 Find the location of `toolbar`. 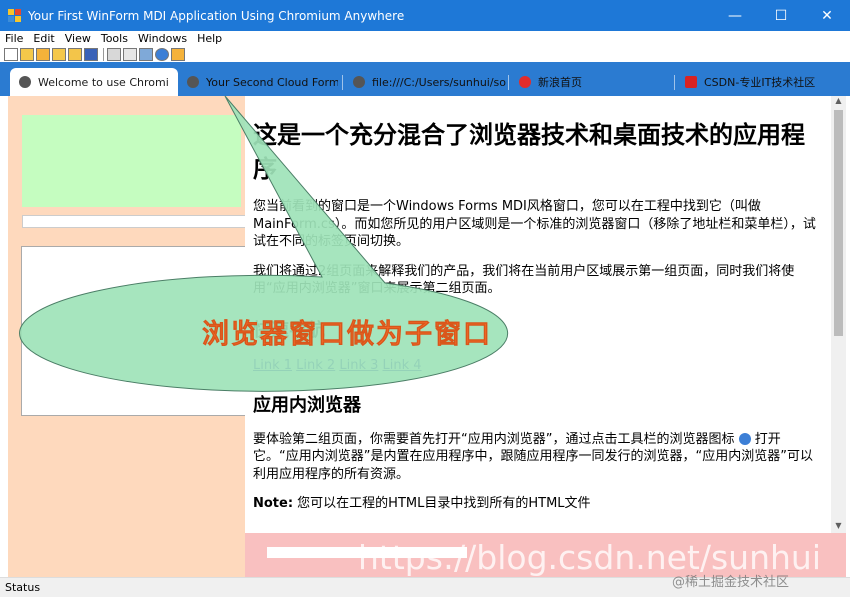

toolbar is located at coordinates (425, 54).